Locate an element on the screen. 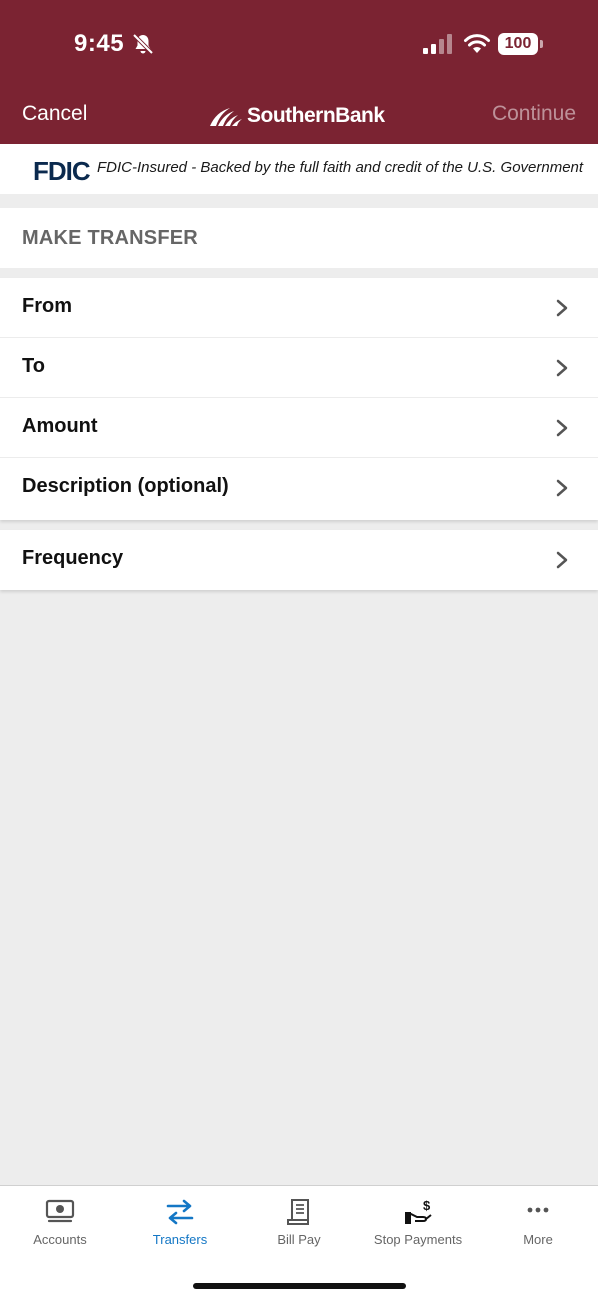 Image resolution: width=598 pixels, height=1300 pixels. amount-row: Amount is located at coordinates (299, 428).